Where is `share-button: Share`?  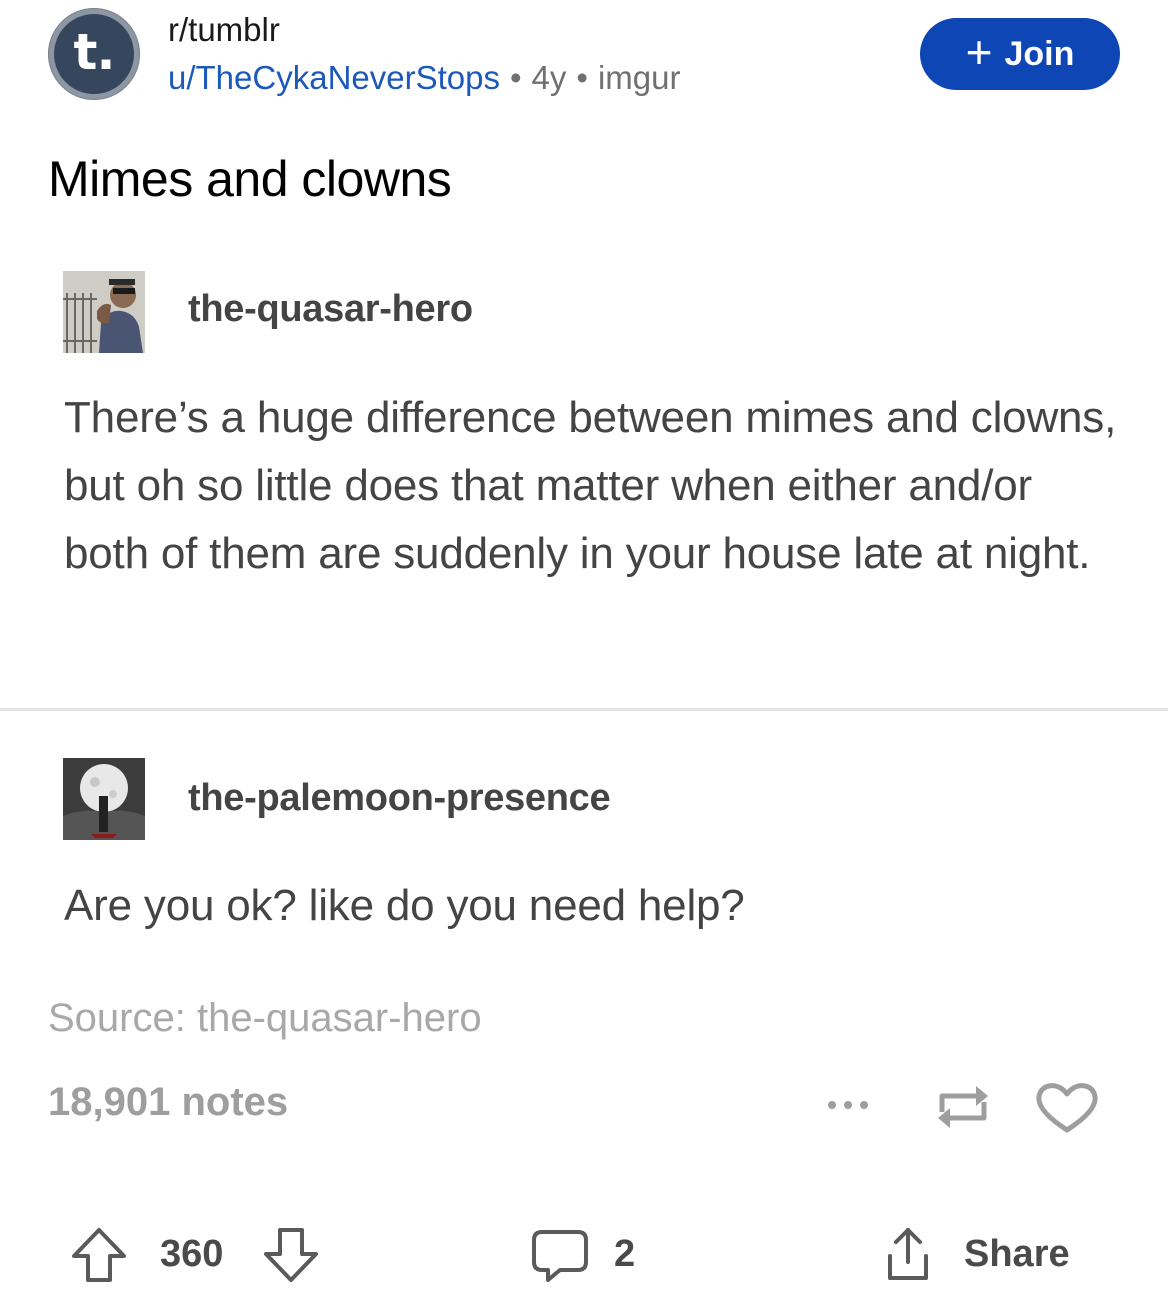 share-button: Share is located at coordinates (977, 1254).